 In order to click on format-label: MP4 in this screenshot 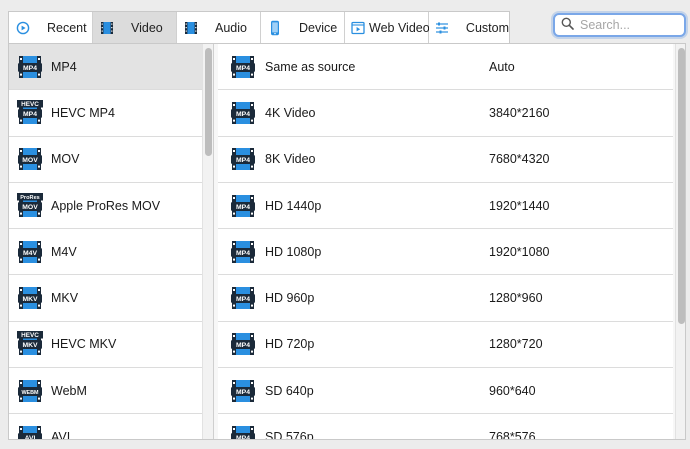, I will do `click(64, 66)`.